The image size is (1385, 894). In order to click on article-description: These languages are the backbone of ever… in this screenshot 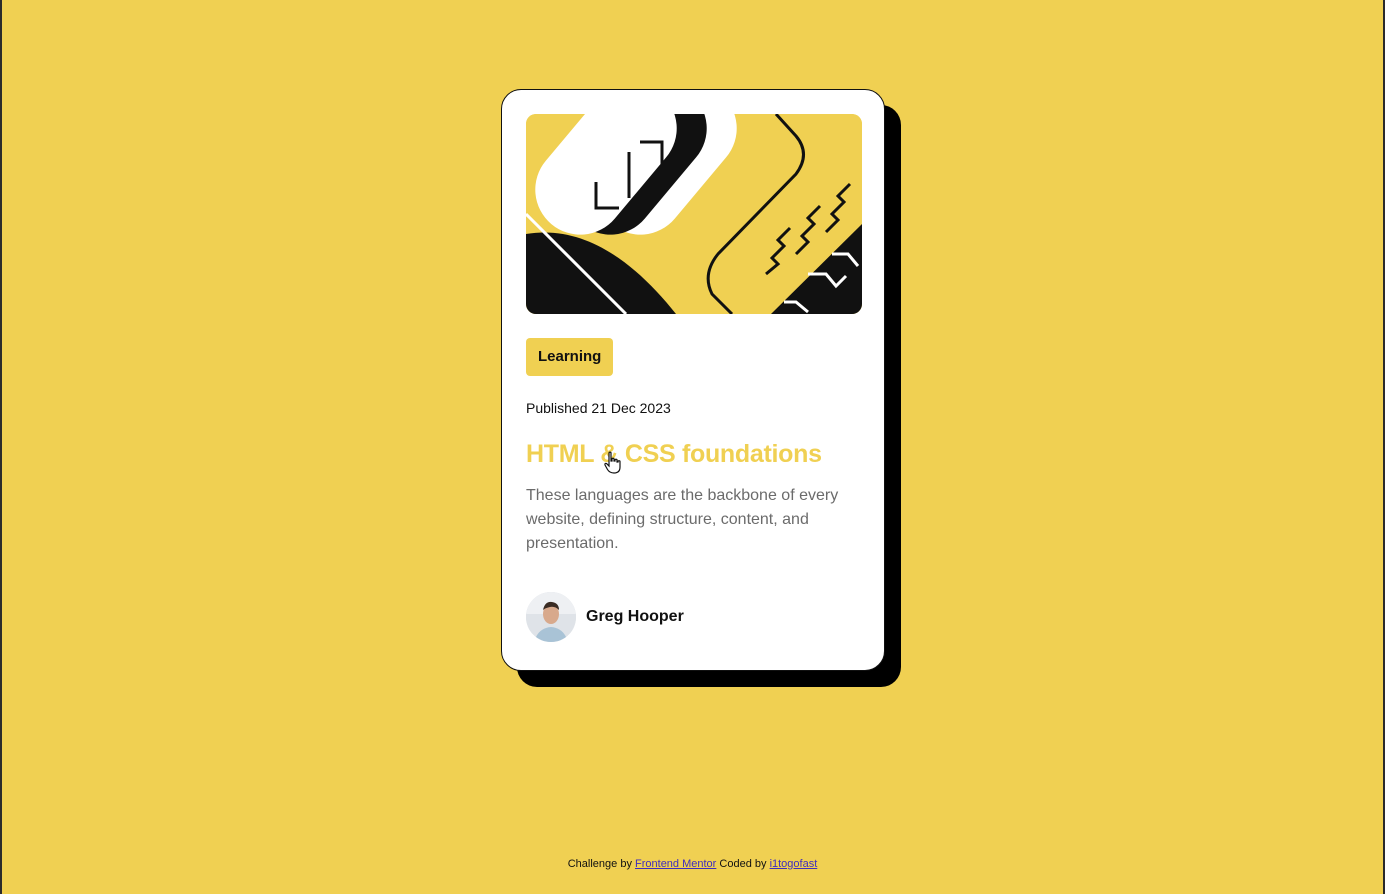, I will do `click(682, 519)`.